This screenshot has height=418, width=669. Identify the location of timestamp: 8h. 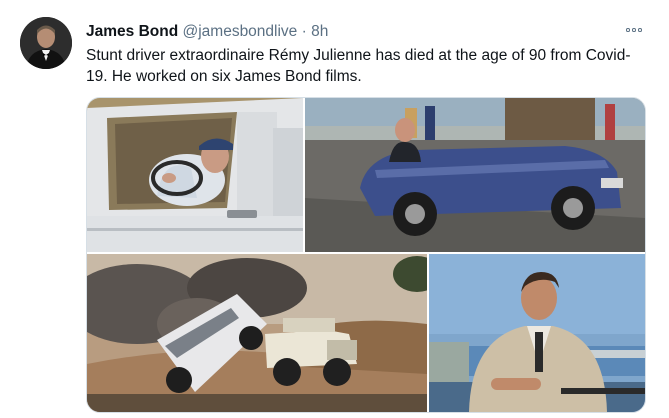
(319, 31).